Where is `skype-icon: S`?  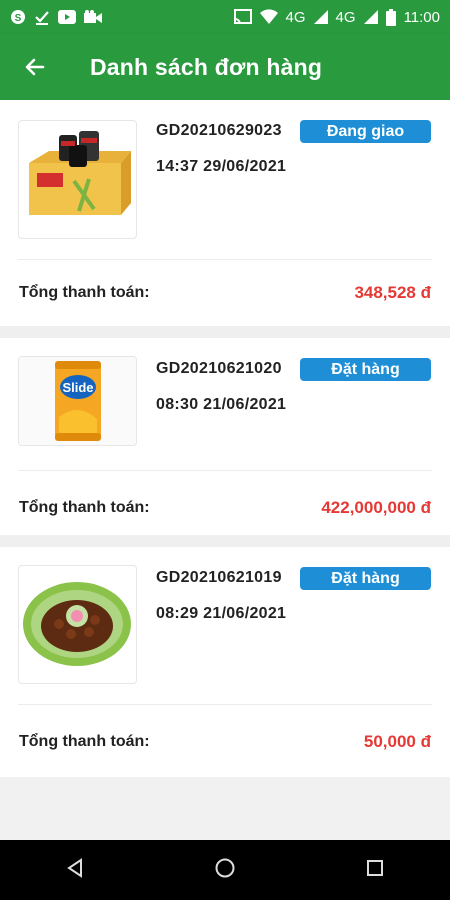
skype-icon: S is located at coordinates (18, 17).